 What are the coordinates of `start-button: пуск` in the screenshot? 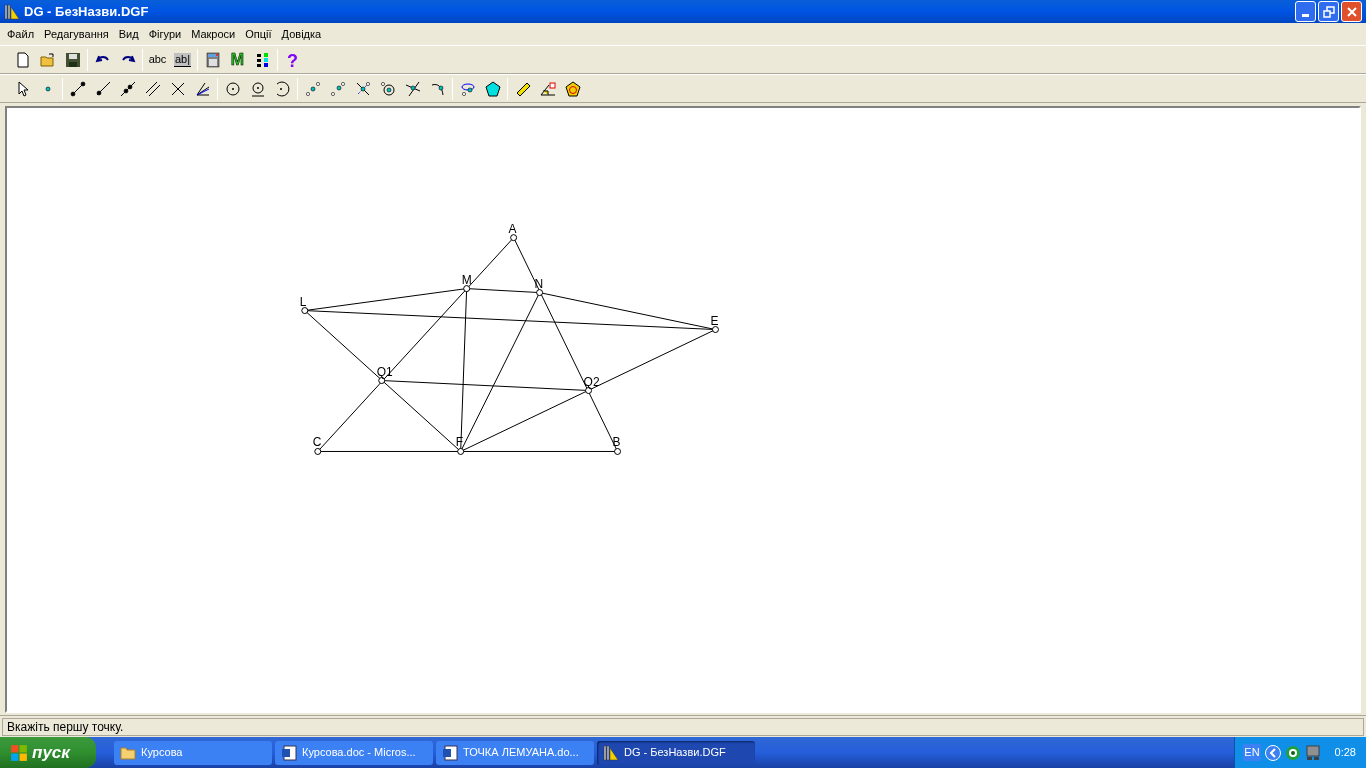 It's located at (48, 752).